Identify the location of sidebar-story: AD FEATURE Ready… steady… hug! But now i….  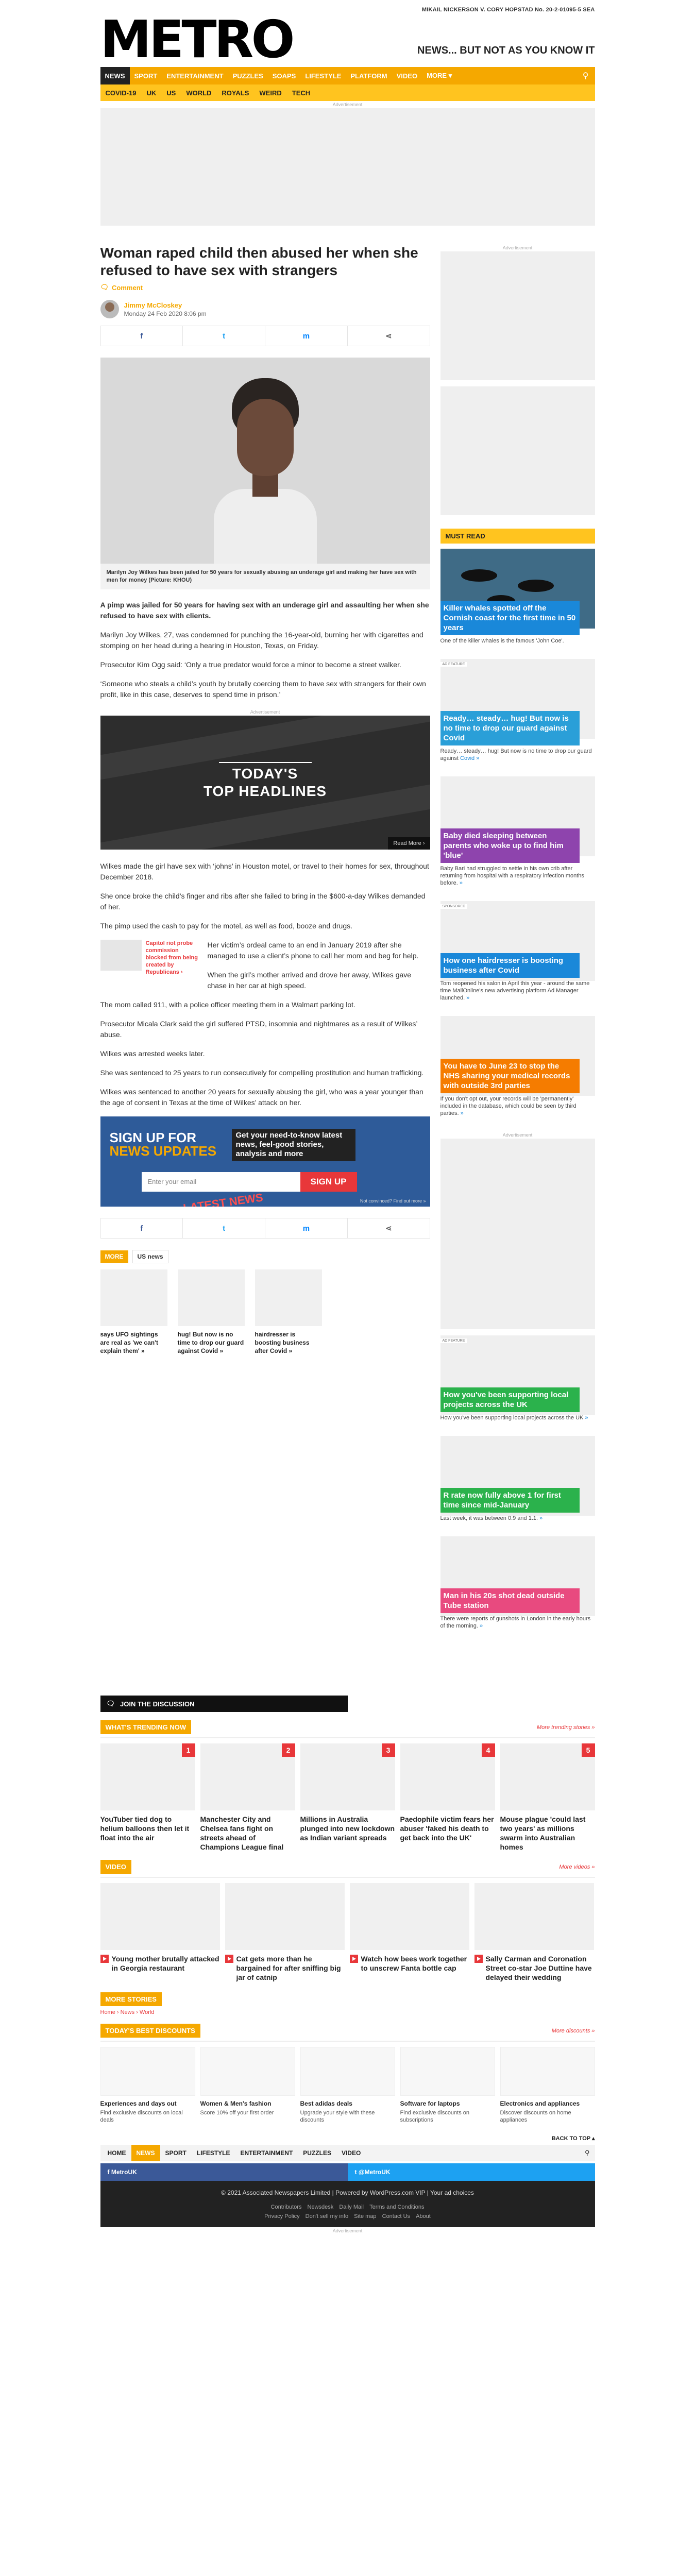
(517, 710).